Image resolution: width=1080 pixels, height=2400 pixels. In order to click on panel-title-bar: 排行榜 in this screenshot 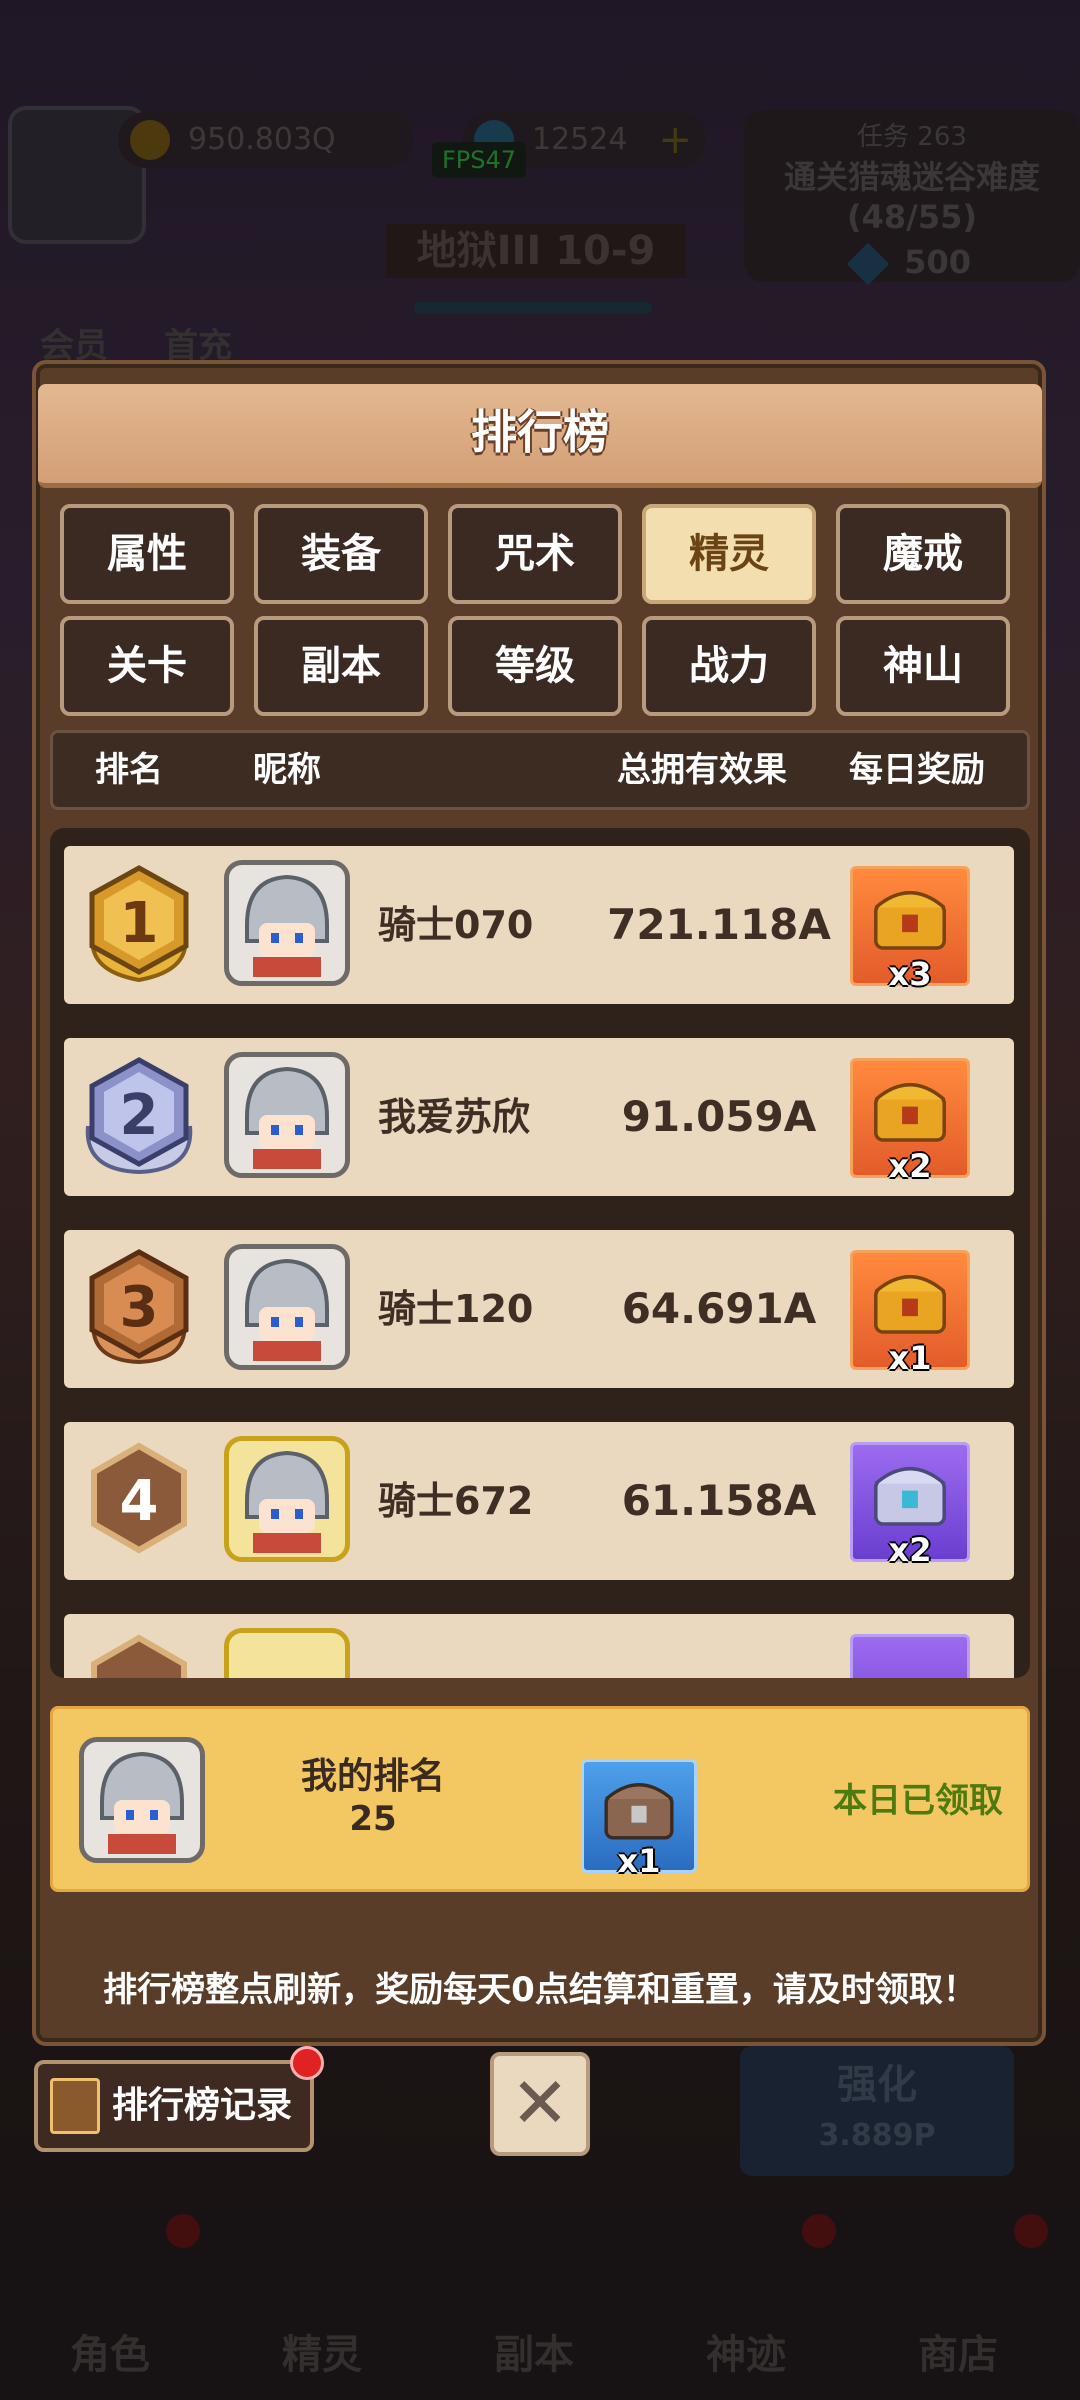, I will do `click(540, 436)`.